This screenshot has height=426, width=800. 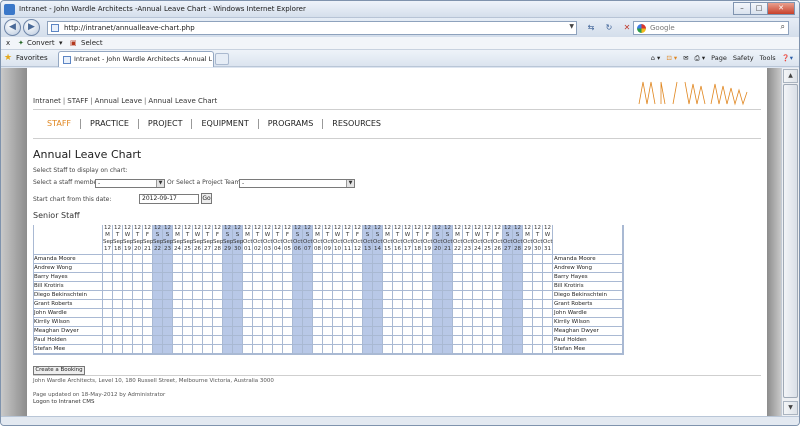 What do you see at coordinates (312, 28) in the screenshot?
I see `address-bar: http://intranet/annualleave-chart.php ▼` at bounding box center [312, 28].